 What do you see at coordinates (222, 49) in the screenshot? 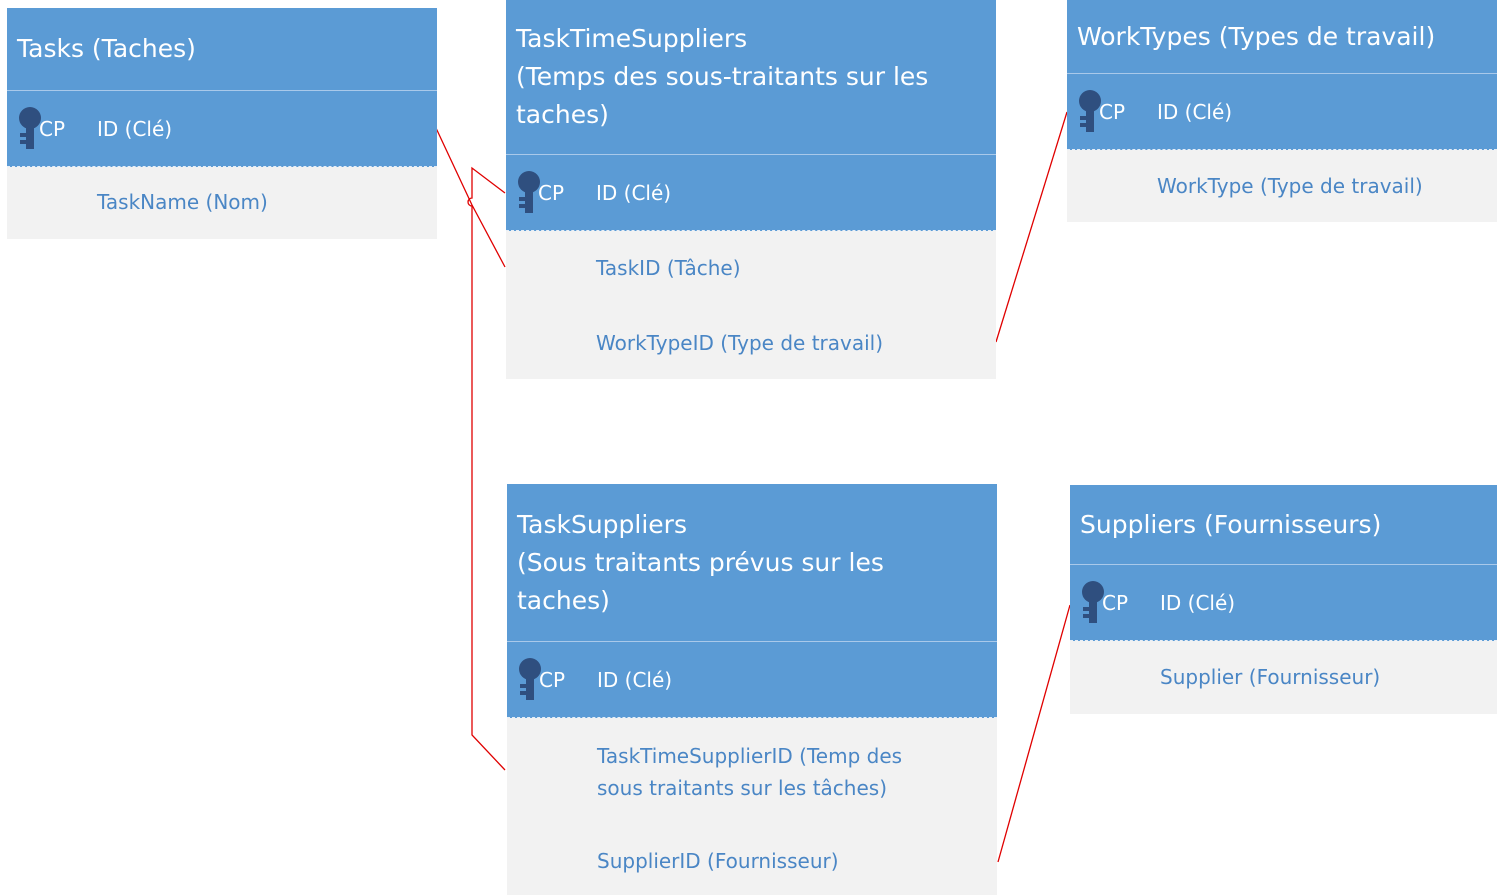
I see `entity-header-tasks: Tasks (Taches)` at bounding box center [222, 49].